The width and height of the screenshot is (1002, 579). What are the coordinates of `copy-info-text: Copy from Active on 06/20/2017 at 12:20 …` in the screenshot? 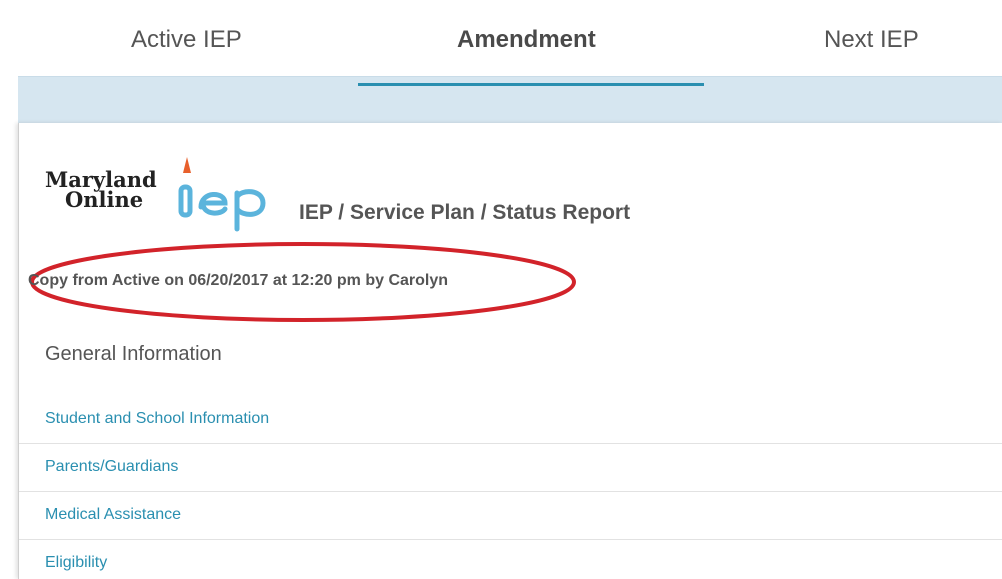 It's located at (238, 280).